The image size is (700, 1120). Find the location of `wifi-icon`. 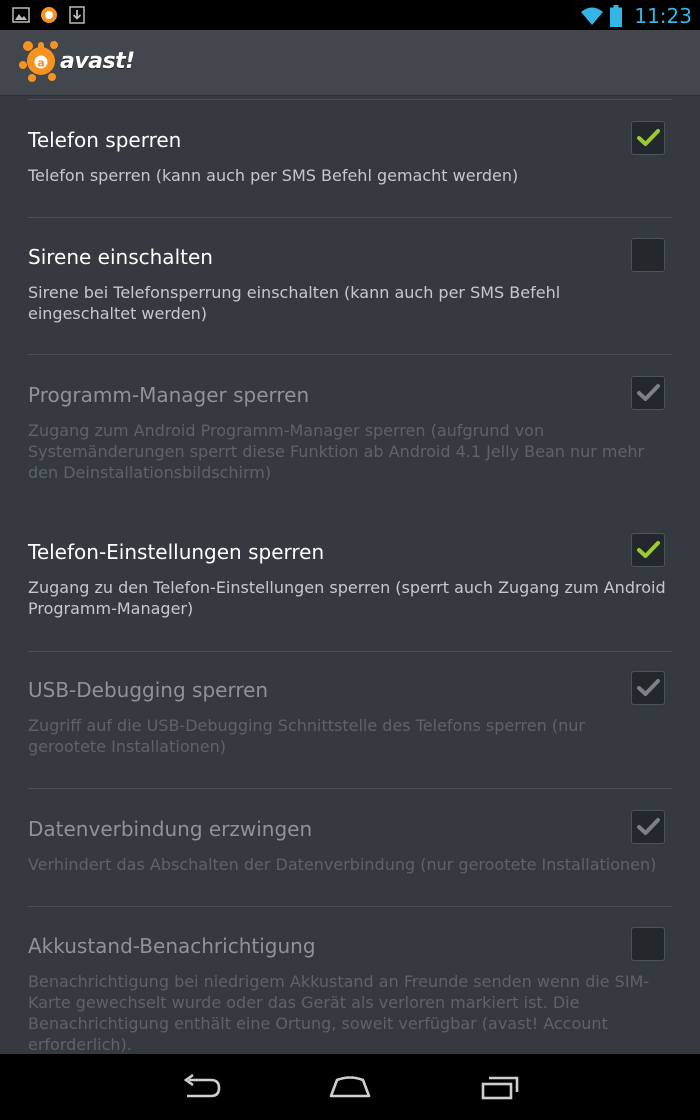

wifi-icon is located at coordinates (592, 16).